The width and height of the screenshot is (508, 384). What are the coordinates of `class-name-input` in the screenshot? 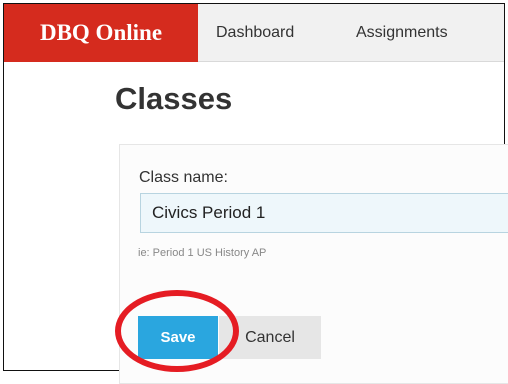 It's located at (324, 213).